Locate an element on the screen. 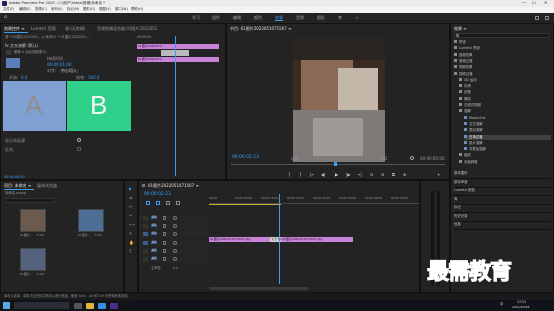 This screenshot has height=311, width=554. end-value: 100.0 is located at coordinates (93, 78).